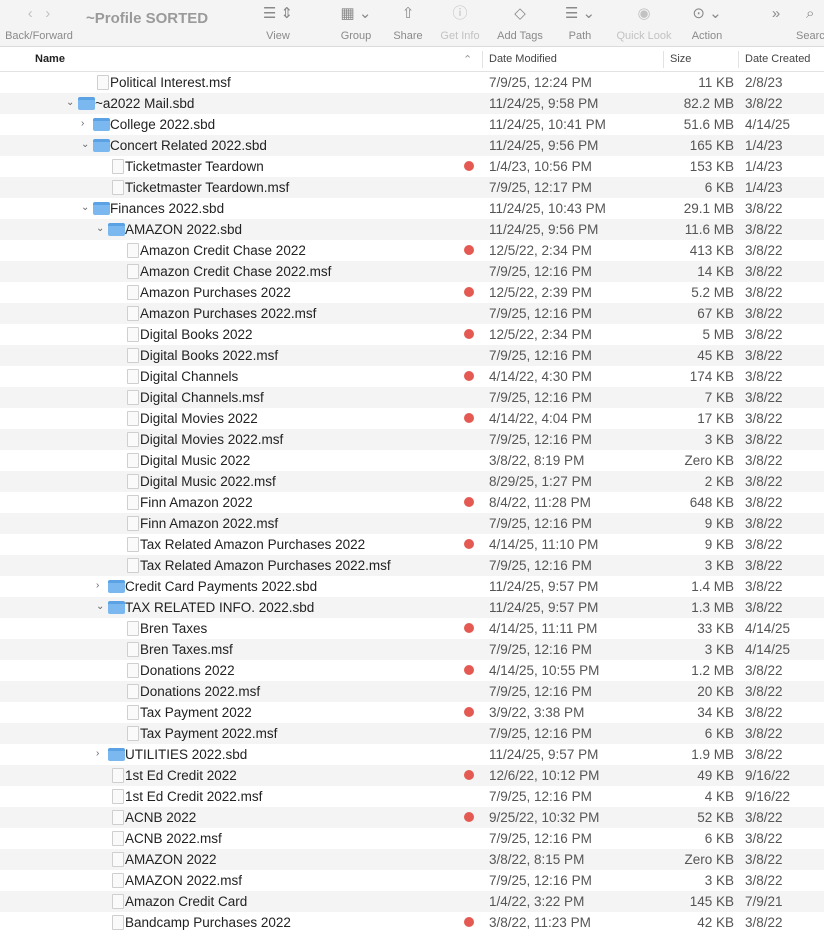  Describe the element at coordinates (167, 208) in the screenshot. I see `item-name: Finances 2022.sbd` at that location.